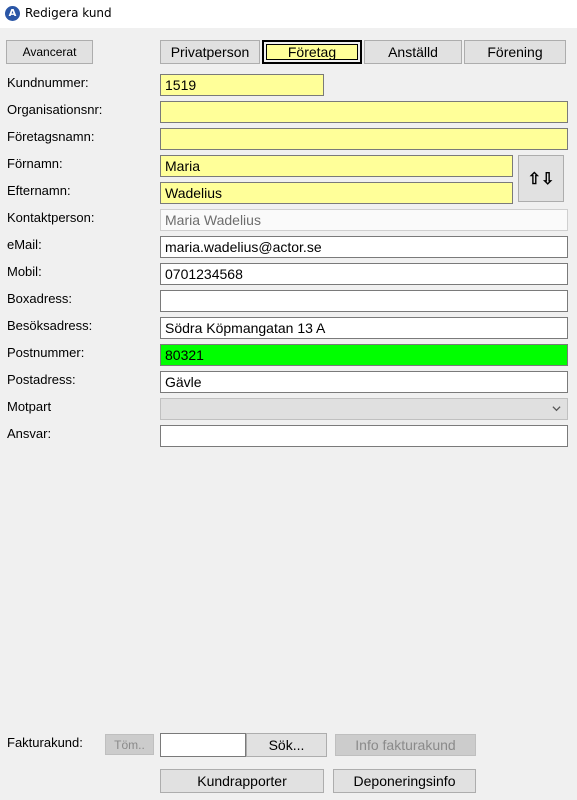  Describe the element at coordinates (364, 436) in the screenshot. I see `responsible-field` at that location.